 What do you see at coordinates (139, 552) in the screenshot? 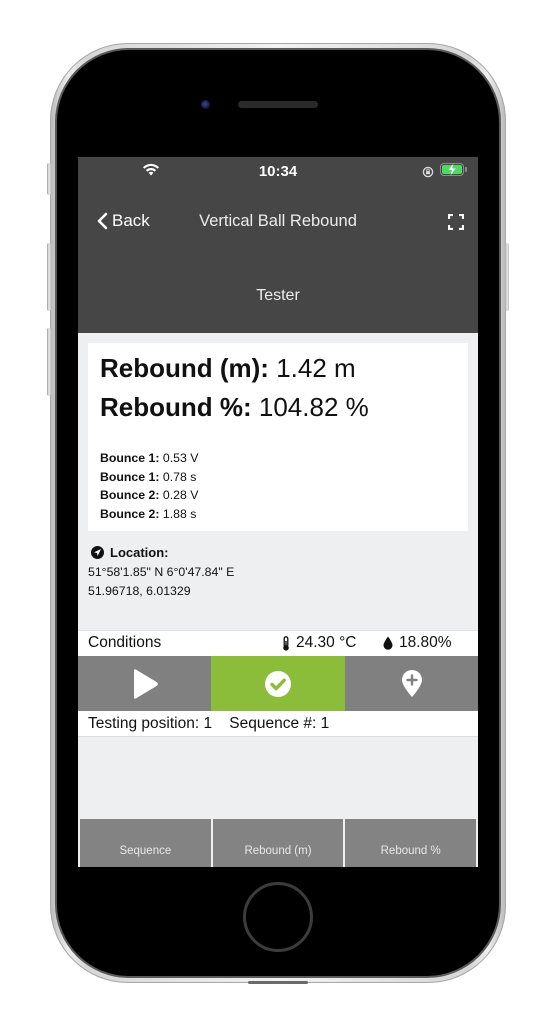
I see `location-label: Location:` at bounding box center [139, 552].